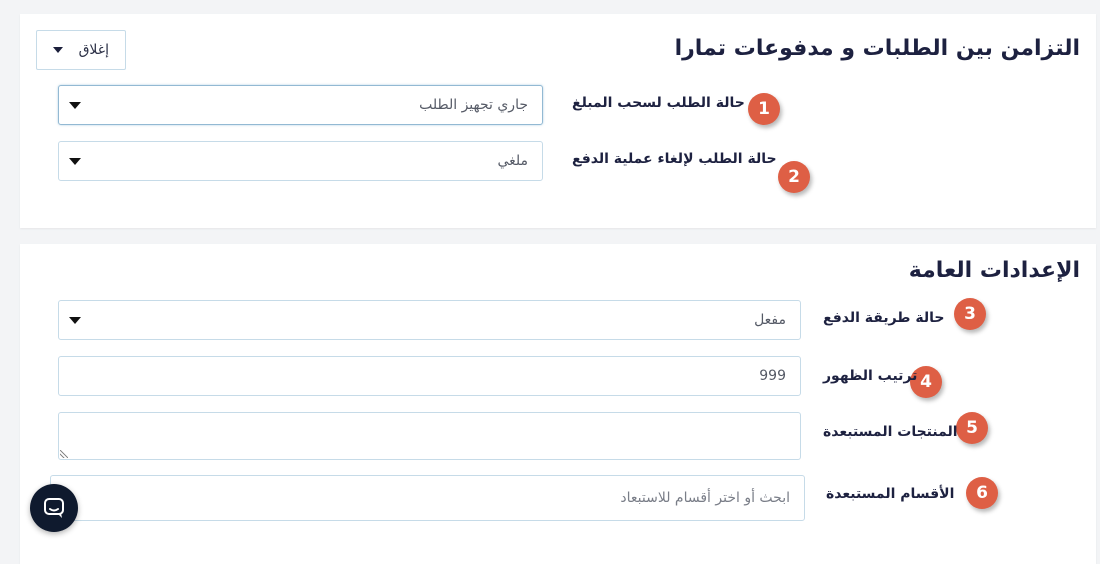 Image resolution: width=1100 pixels, height=564 pixels. What do you see at coordinates (994, 270) in the screenshot?
I see `general-section-title: الإعدادات العامة` at bounding box center [994, 270].